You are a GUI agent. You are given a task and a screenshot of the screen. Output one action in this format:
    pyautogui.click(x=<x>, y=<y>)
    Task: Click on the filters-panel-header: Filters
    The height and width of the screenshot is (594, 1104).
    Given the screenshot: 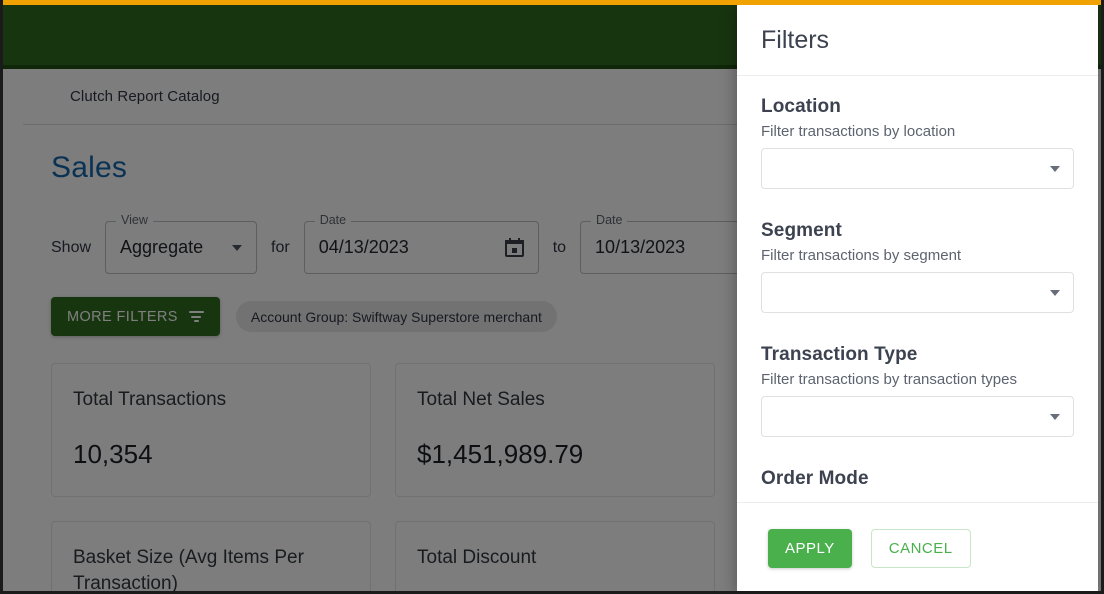 What is the action you would take?
    pyautogui.click(x=917, y=40)
    